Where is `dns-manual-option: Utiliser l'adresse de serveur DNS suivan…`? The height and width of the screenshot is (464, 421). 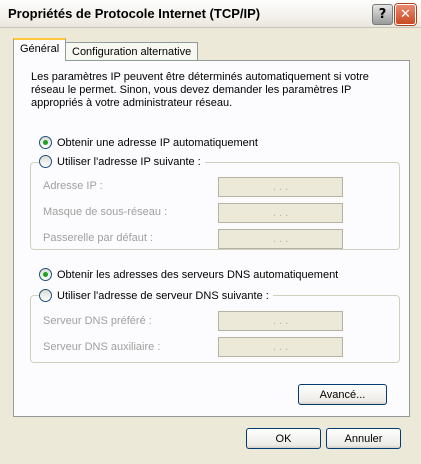
dns-manual-option: Utiliser l'adresse de serveur DNS suivan… is located at coordinates (156, 295).